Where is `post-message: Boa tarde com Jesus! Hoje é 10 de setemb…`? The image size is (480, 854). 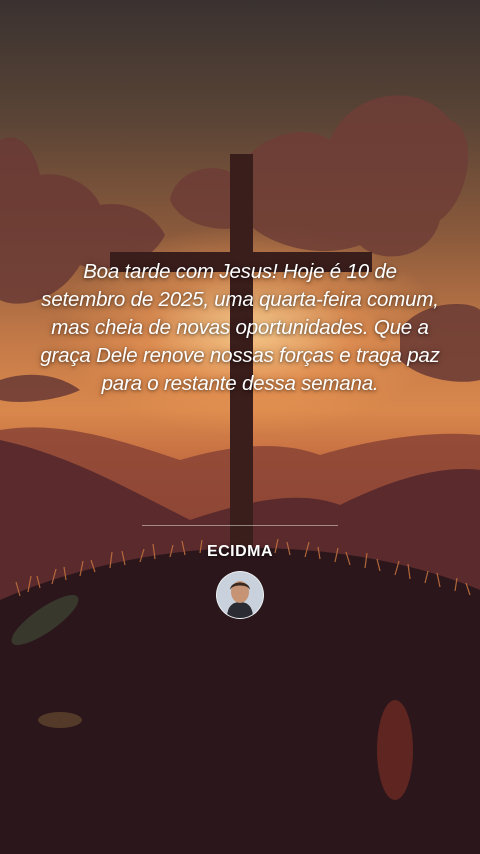
post-message: Boa tarde com Jesus! Hoje é 10 de setemb… is located at coordinates (240, 327).